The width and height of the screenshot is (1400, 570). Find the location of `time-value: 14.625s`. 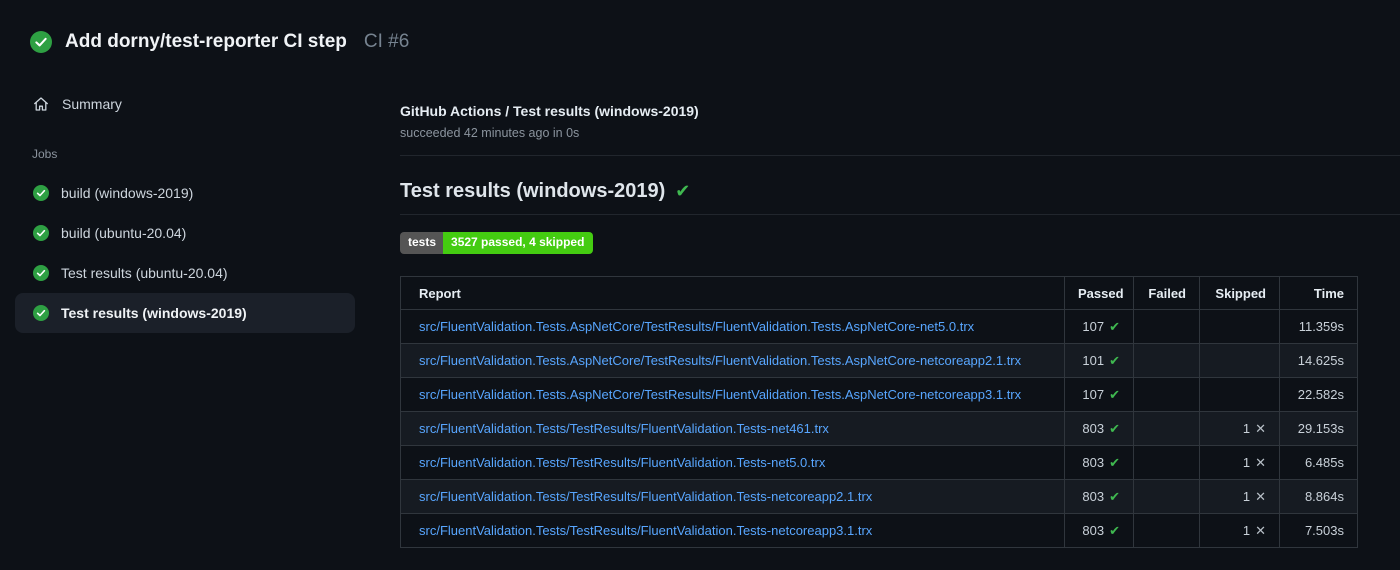

time-value: 14.625s is located at coordinates (1320, 360).